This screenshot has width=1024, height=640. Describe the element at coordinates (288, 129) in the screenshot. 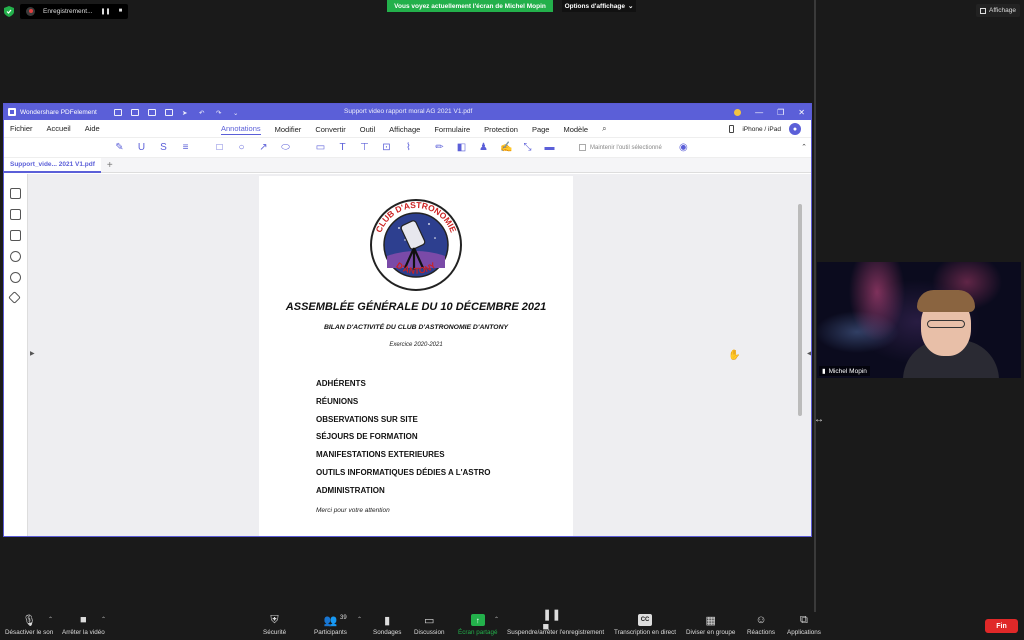

I see `tab-modifier: Modifier` at that location.